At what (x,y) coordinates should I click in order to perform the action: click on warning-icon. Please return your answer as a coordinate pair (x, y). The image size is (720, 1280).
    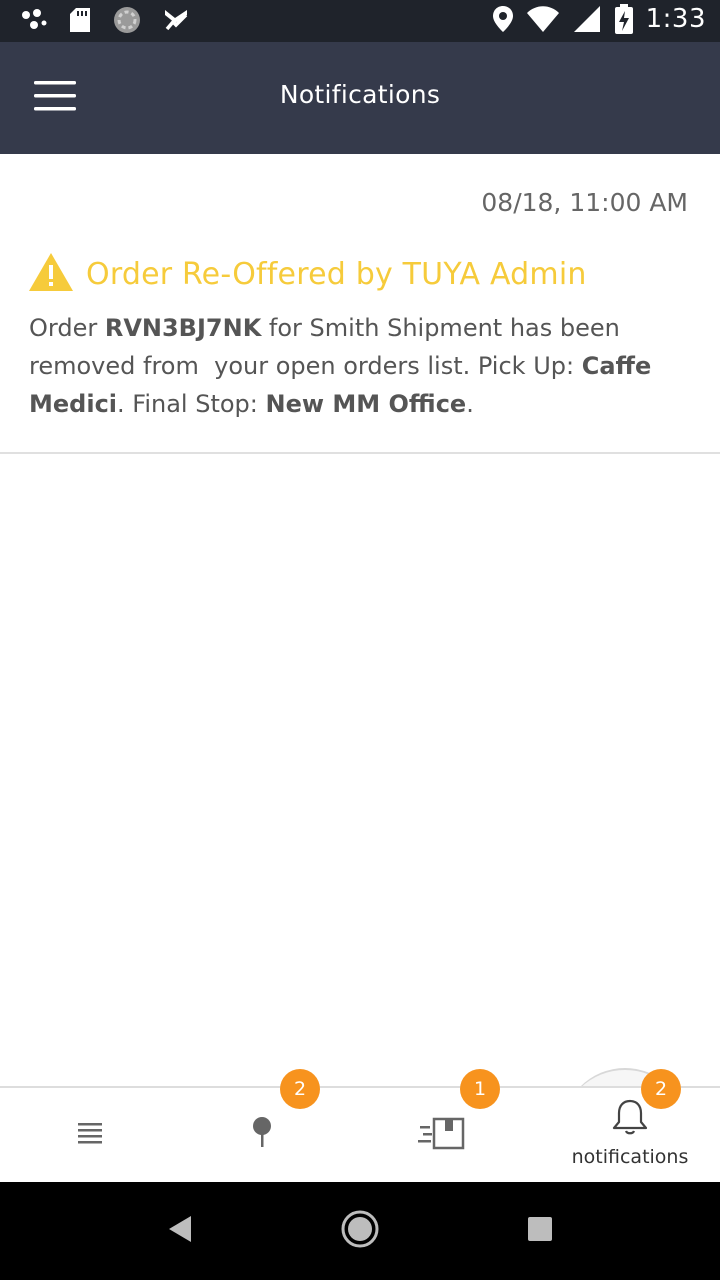
    Looking at the image, I should click on (51, 274).